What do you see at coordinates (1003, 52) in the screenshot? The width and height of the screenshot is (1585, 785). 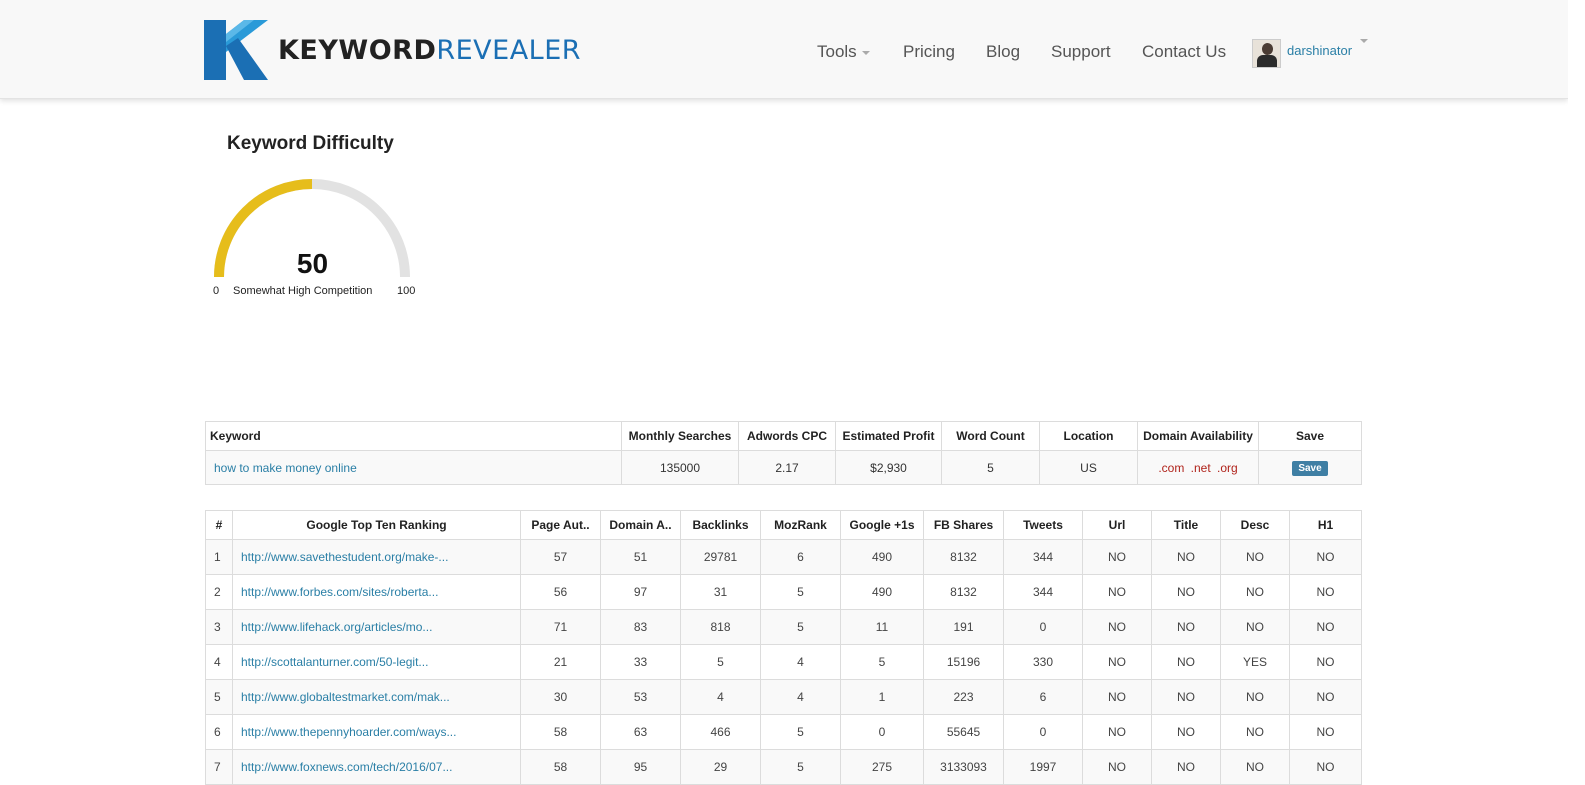 I see `nav-blog: Blog` at bounding box center [1003, 52].